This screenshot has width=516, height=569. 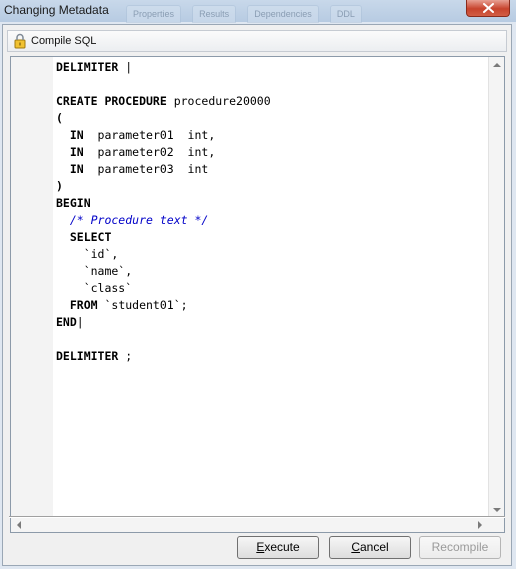 I want to click on background-tab: Dependencies, so click(x=283, y=14).